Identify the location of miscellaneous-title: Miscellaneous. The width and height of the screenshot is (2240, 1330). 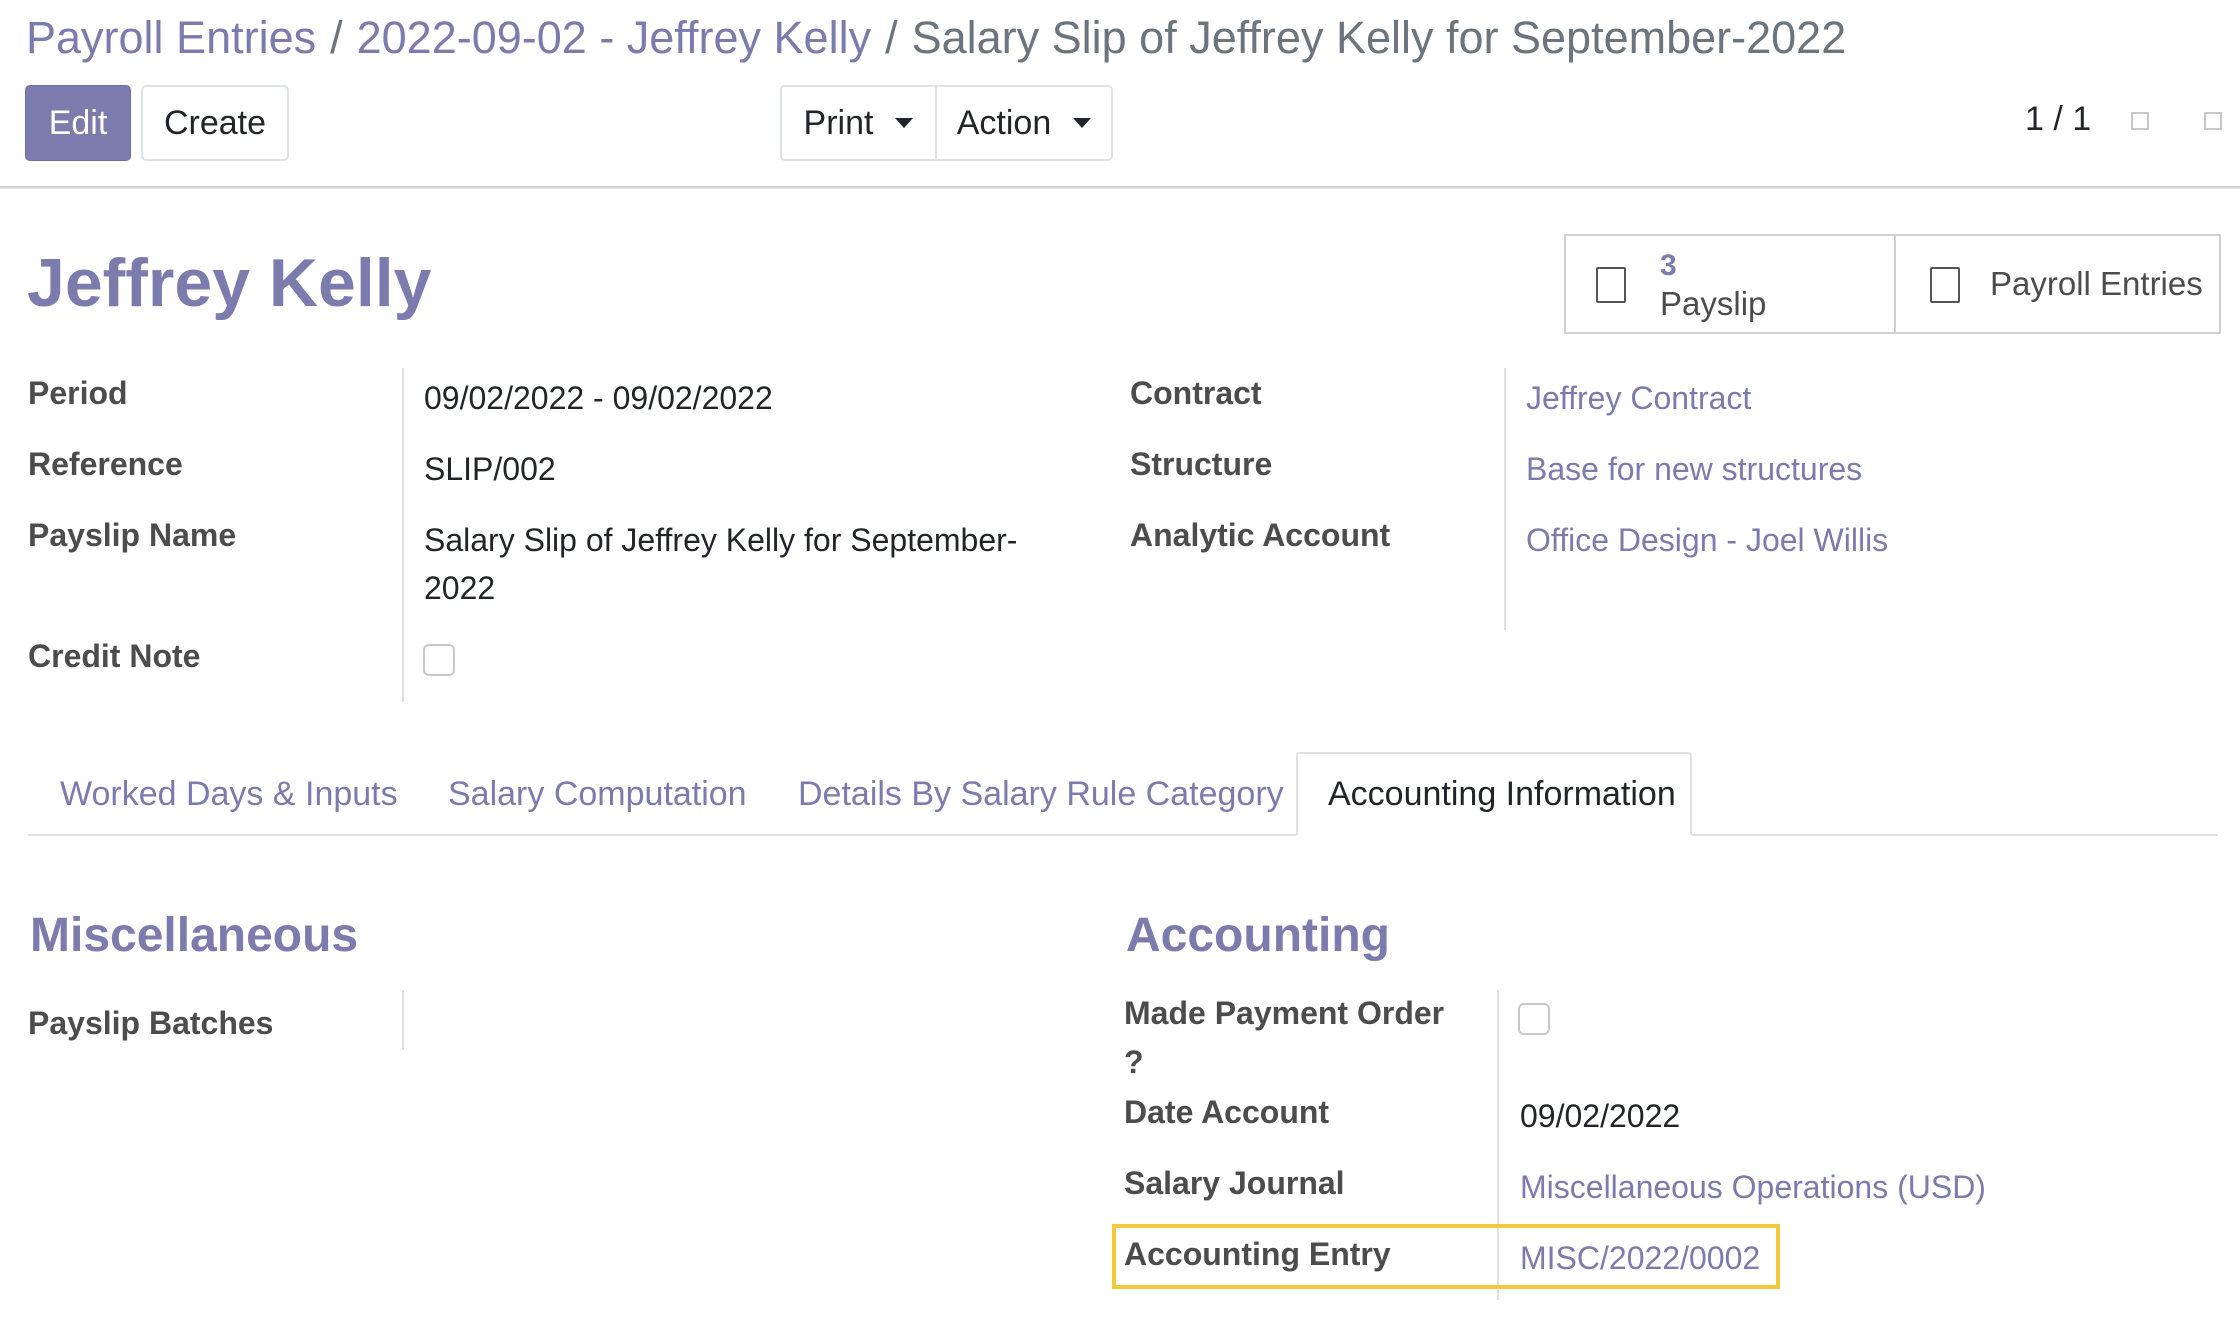
(194, 935).